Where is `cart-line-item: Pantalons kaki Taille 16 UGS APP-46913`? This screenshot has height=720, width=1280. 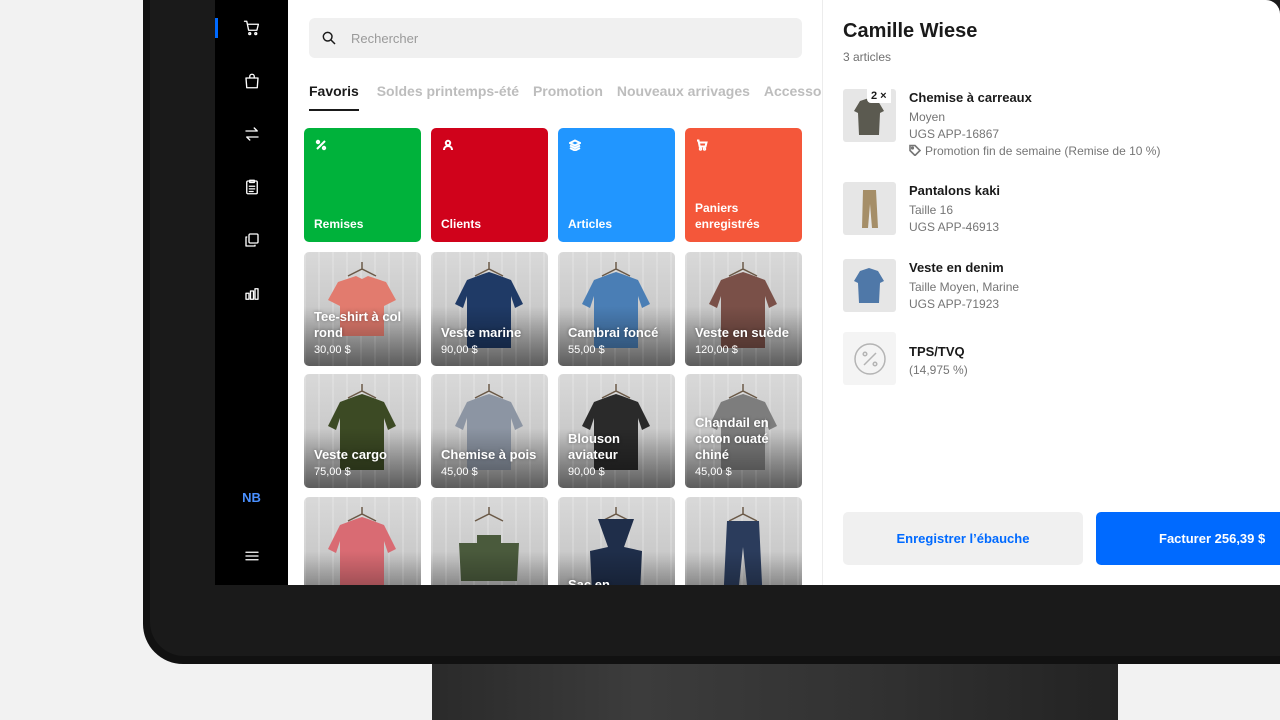
cart-line-item: Pantalons kaki Taille 16 UGS APP-46913 is located at coordinates (1058, 209).